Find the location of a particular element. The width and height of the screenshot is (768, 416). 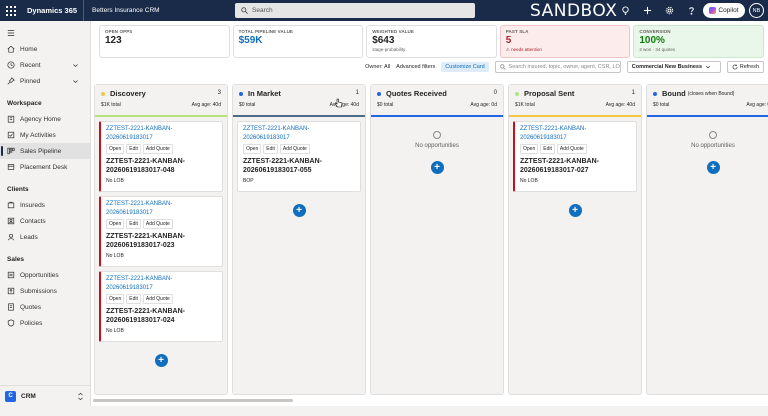

opportunity-icon is located at coordinates (11, 275).